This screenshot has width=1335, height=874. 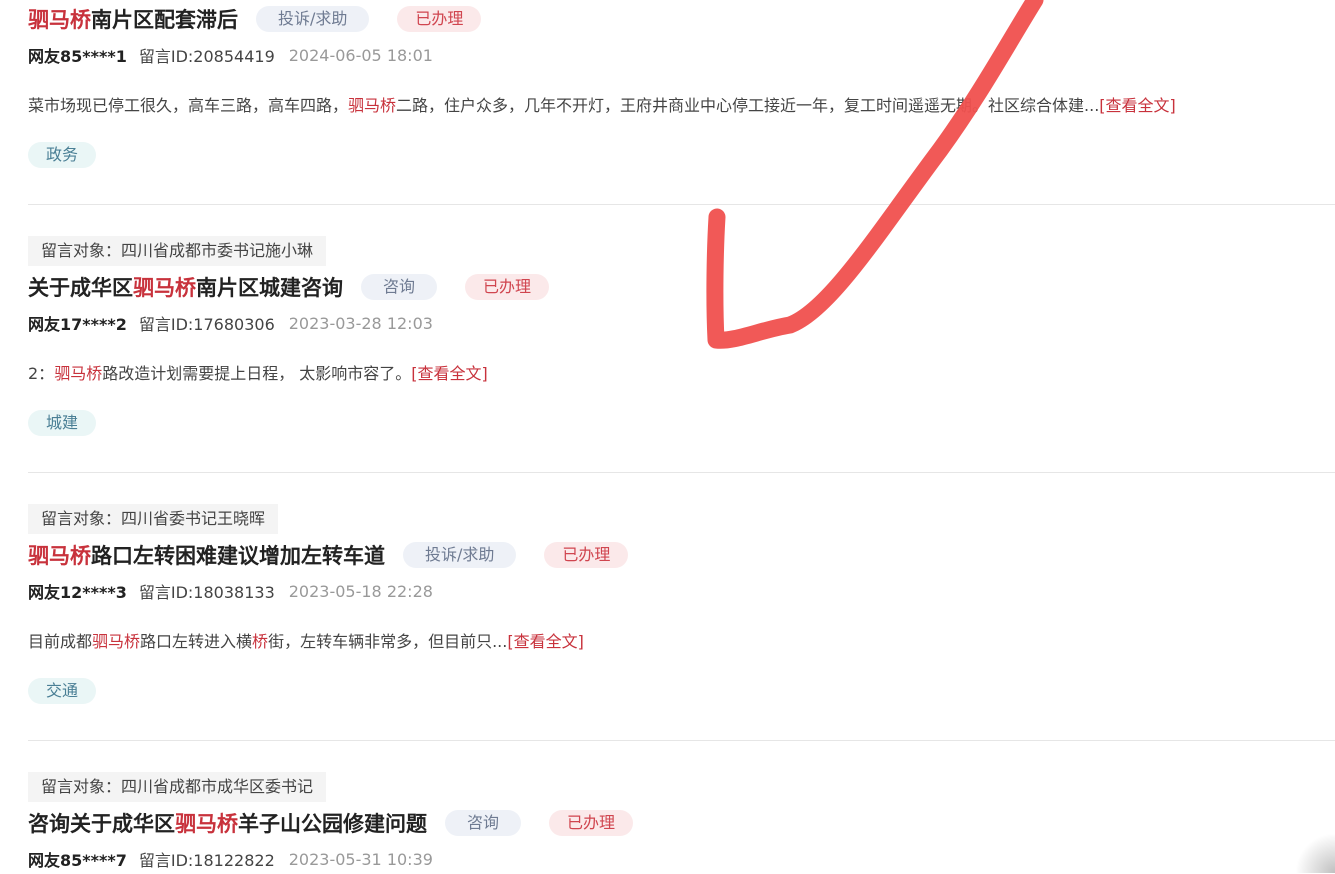 I want to click on title-text: 南片区城建咨询, so click(x=269, y=288).